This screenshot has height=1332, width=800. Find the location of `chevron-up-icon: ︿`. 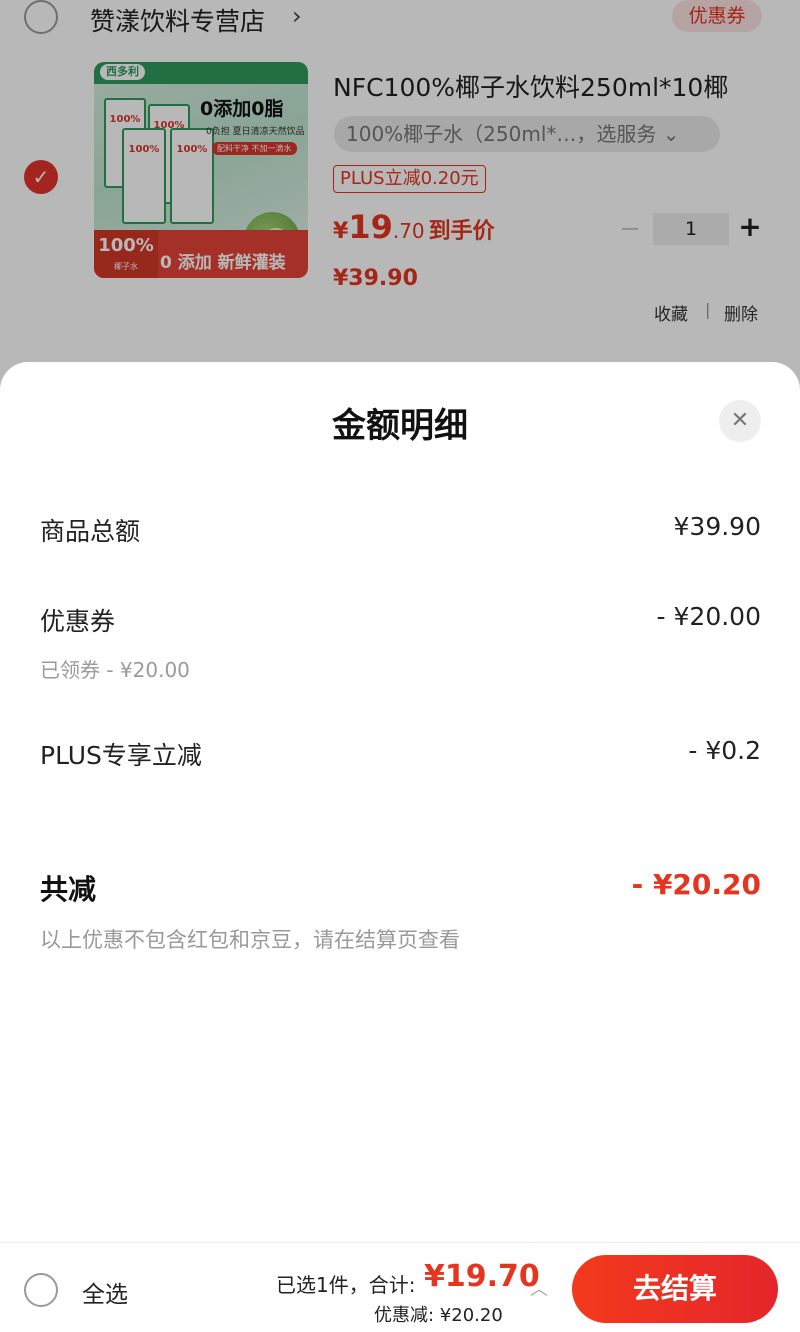

chevron-up-icon: ︿ is located at coordinates (539, 1288).